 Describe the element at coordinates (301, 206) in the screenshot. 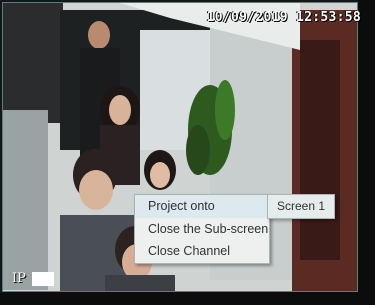

I see `submenu-item-screen-1: Screen 1` at that location.